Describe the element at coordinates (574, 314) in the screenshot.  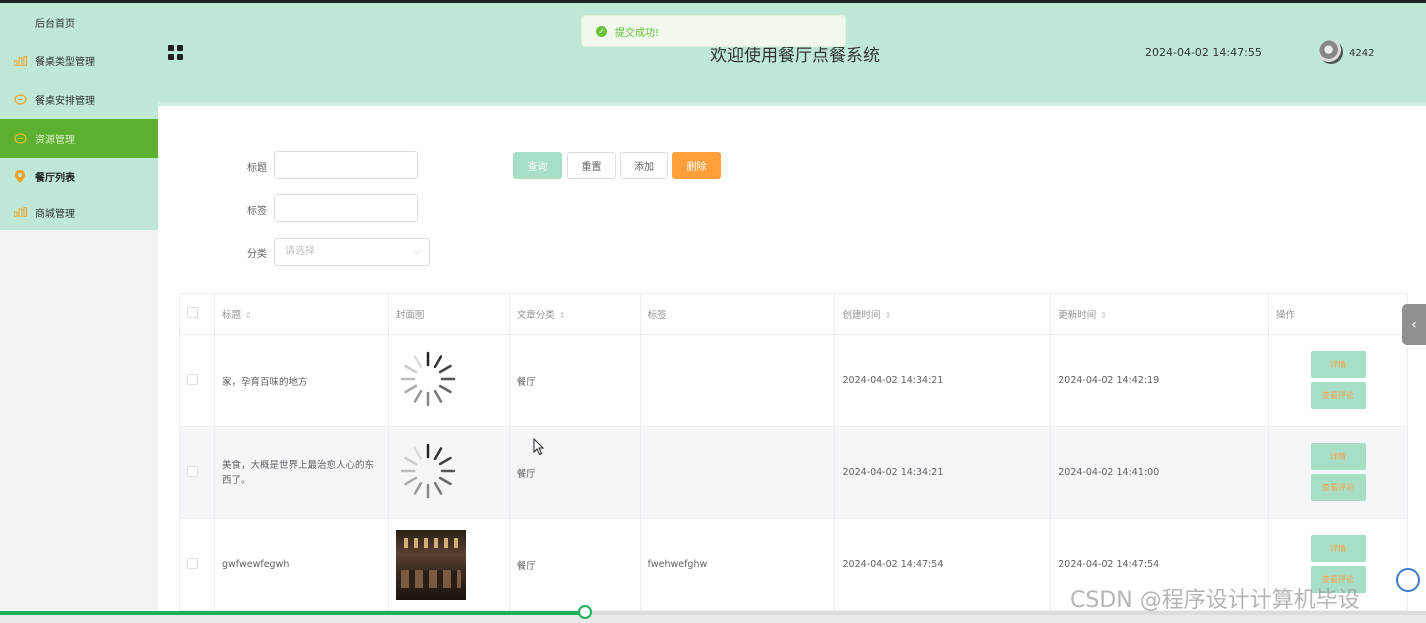
I see `column-header-category: 文章分类 ⇕` at that location.